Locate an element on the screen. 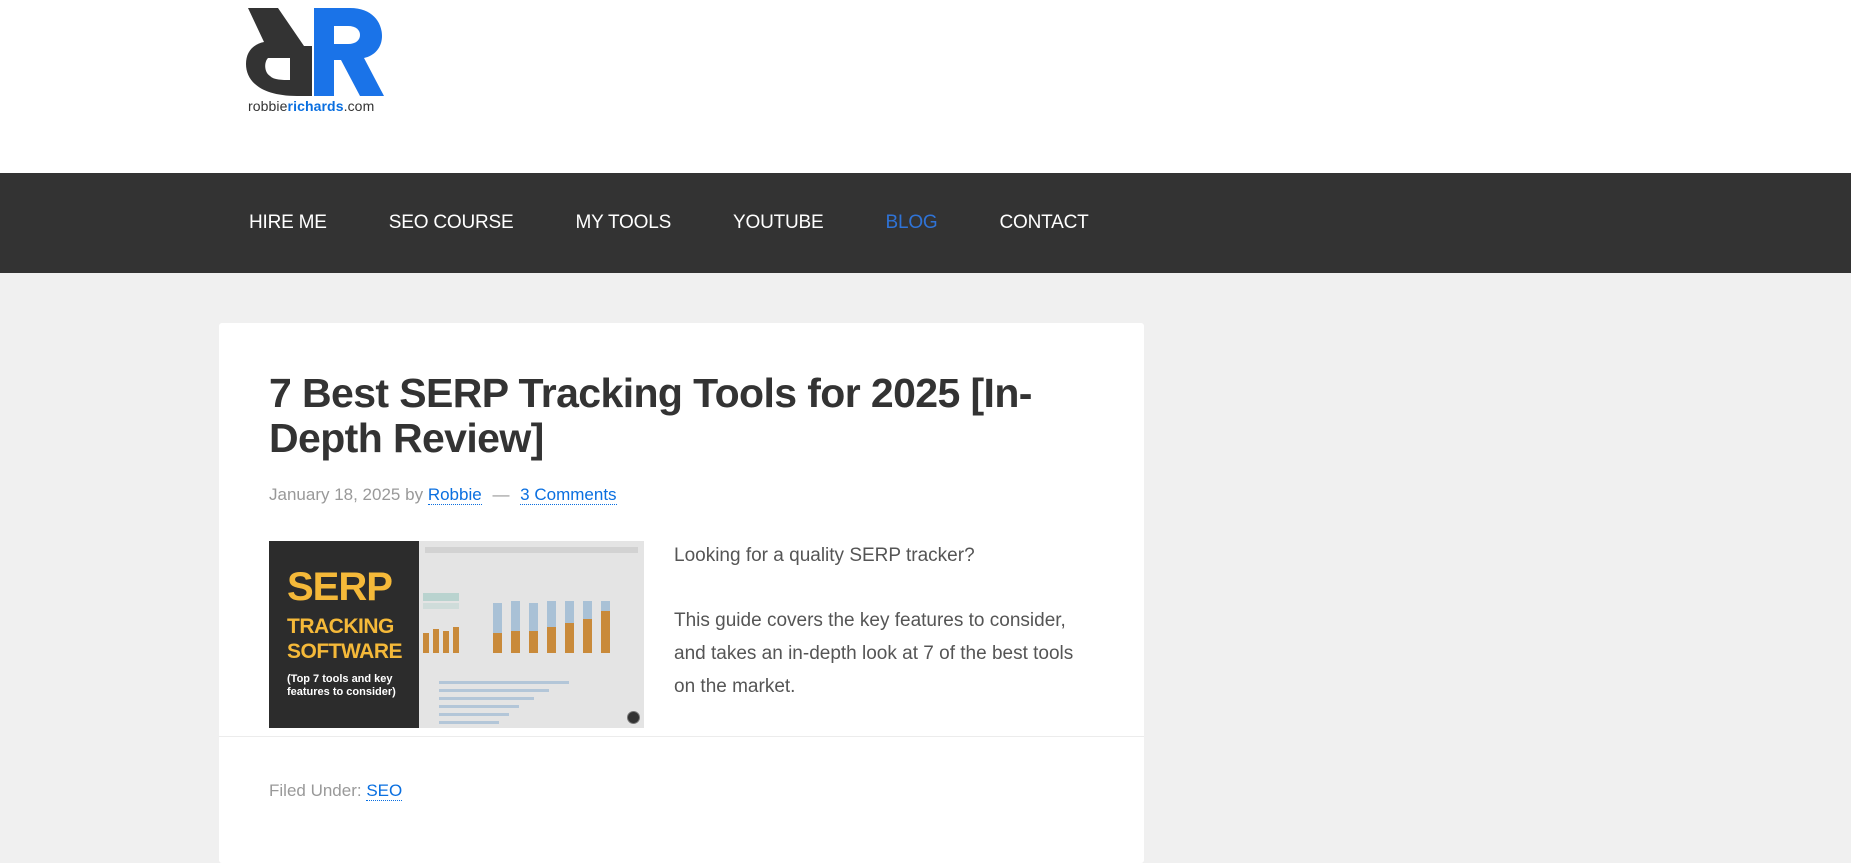 The width and height of the screenshot is (1851, 863). camera-icon is located at coordinates (633, 717).